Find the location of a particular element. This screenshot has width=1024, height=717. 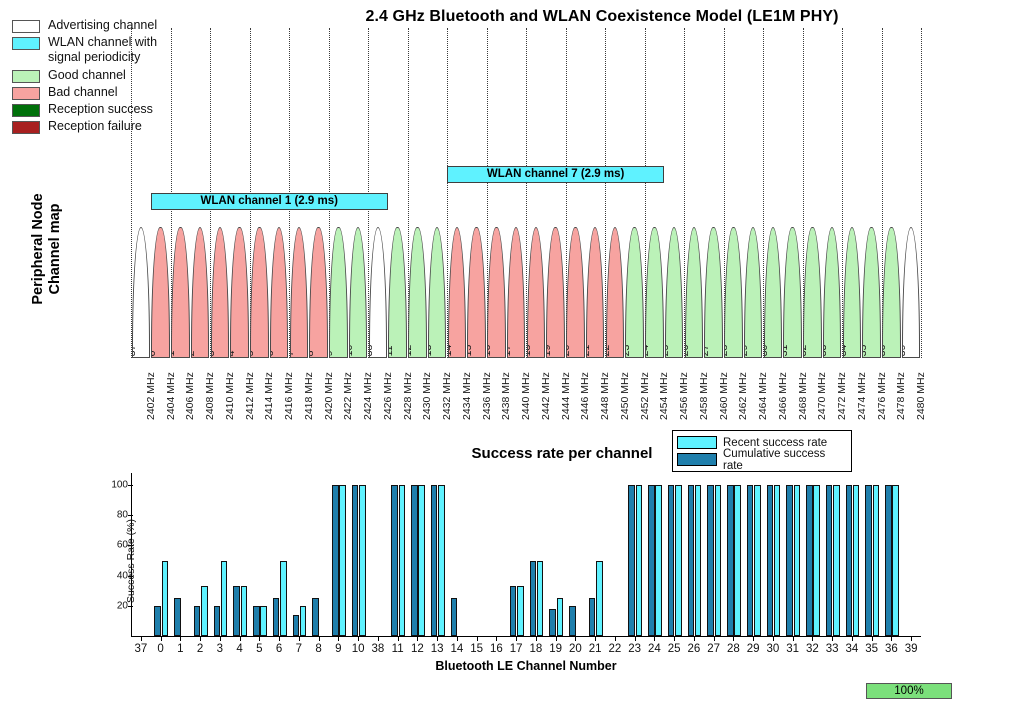

legend-item: Cumulative success rate is located at coordinates (762, 460).